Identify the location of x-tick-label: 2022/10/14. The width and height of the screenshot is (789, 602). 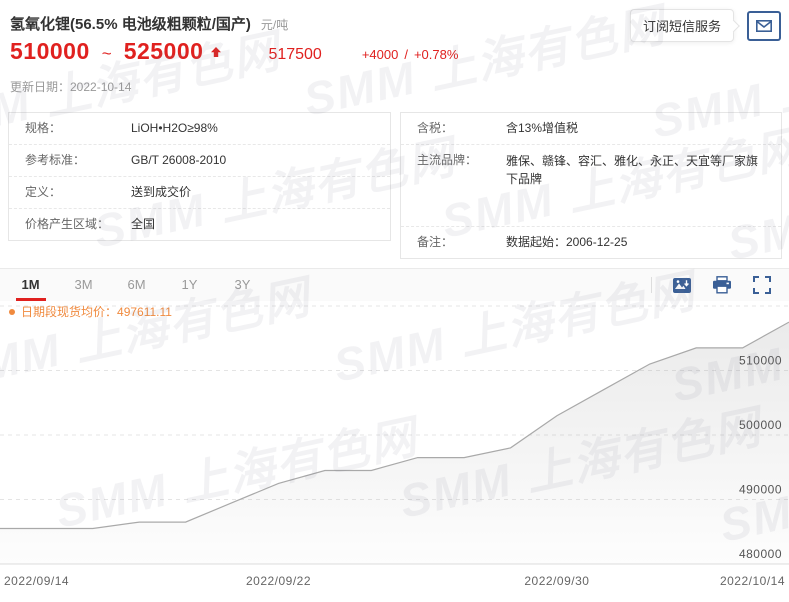
(752, 581).